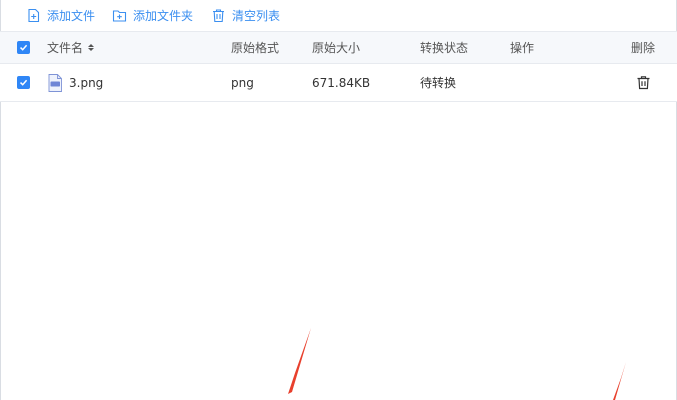  Describe the element at coordinates (338, 15) in the screenshot. I see `toolbar: 添加文件 添加文件夹 清空列表` at that location.